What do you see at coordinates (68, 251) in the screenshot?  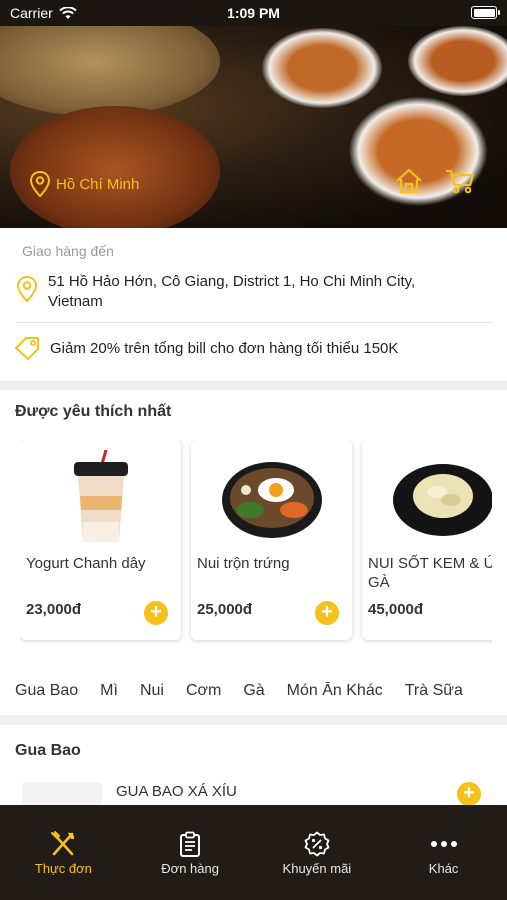 I see `delivery-label: Giao hàng đến` at bounding box center [68, 251].